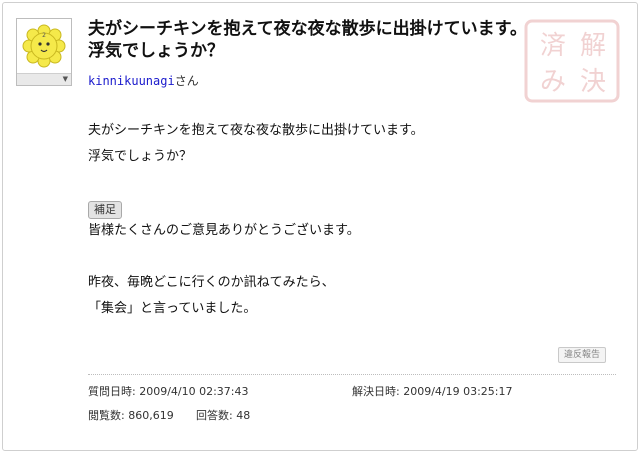  Describe the element at coordinates (211, 282) in the screenshot. I see `supplement-line: 昨夜、毎晩どこに行くのか訊ねてみたら、` at that location.